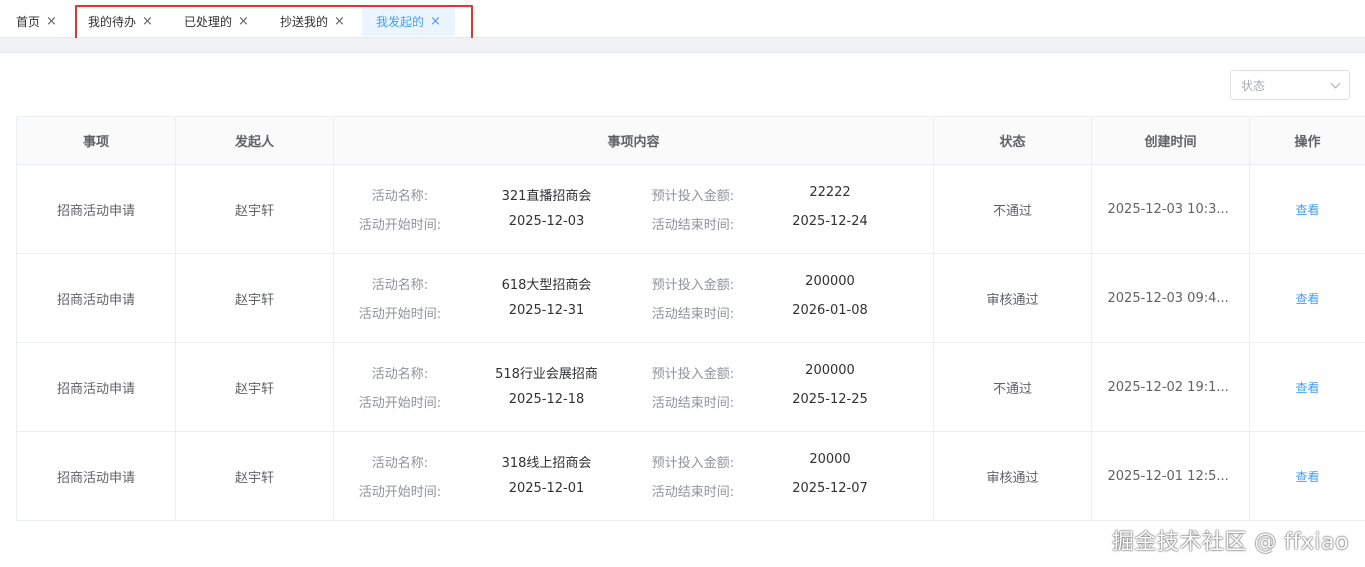 The width and height of the screenshot is (1365, 567). I want to click on tab-cc-me: 抄送我的 ×, so click(312, 21).